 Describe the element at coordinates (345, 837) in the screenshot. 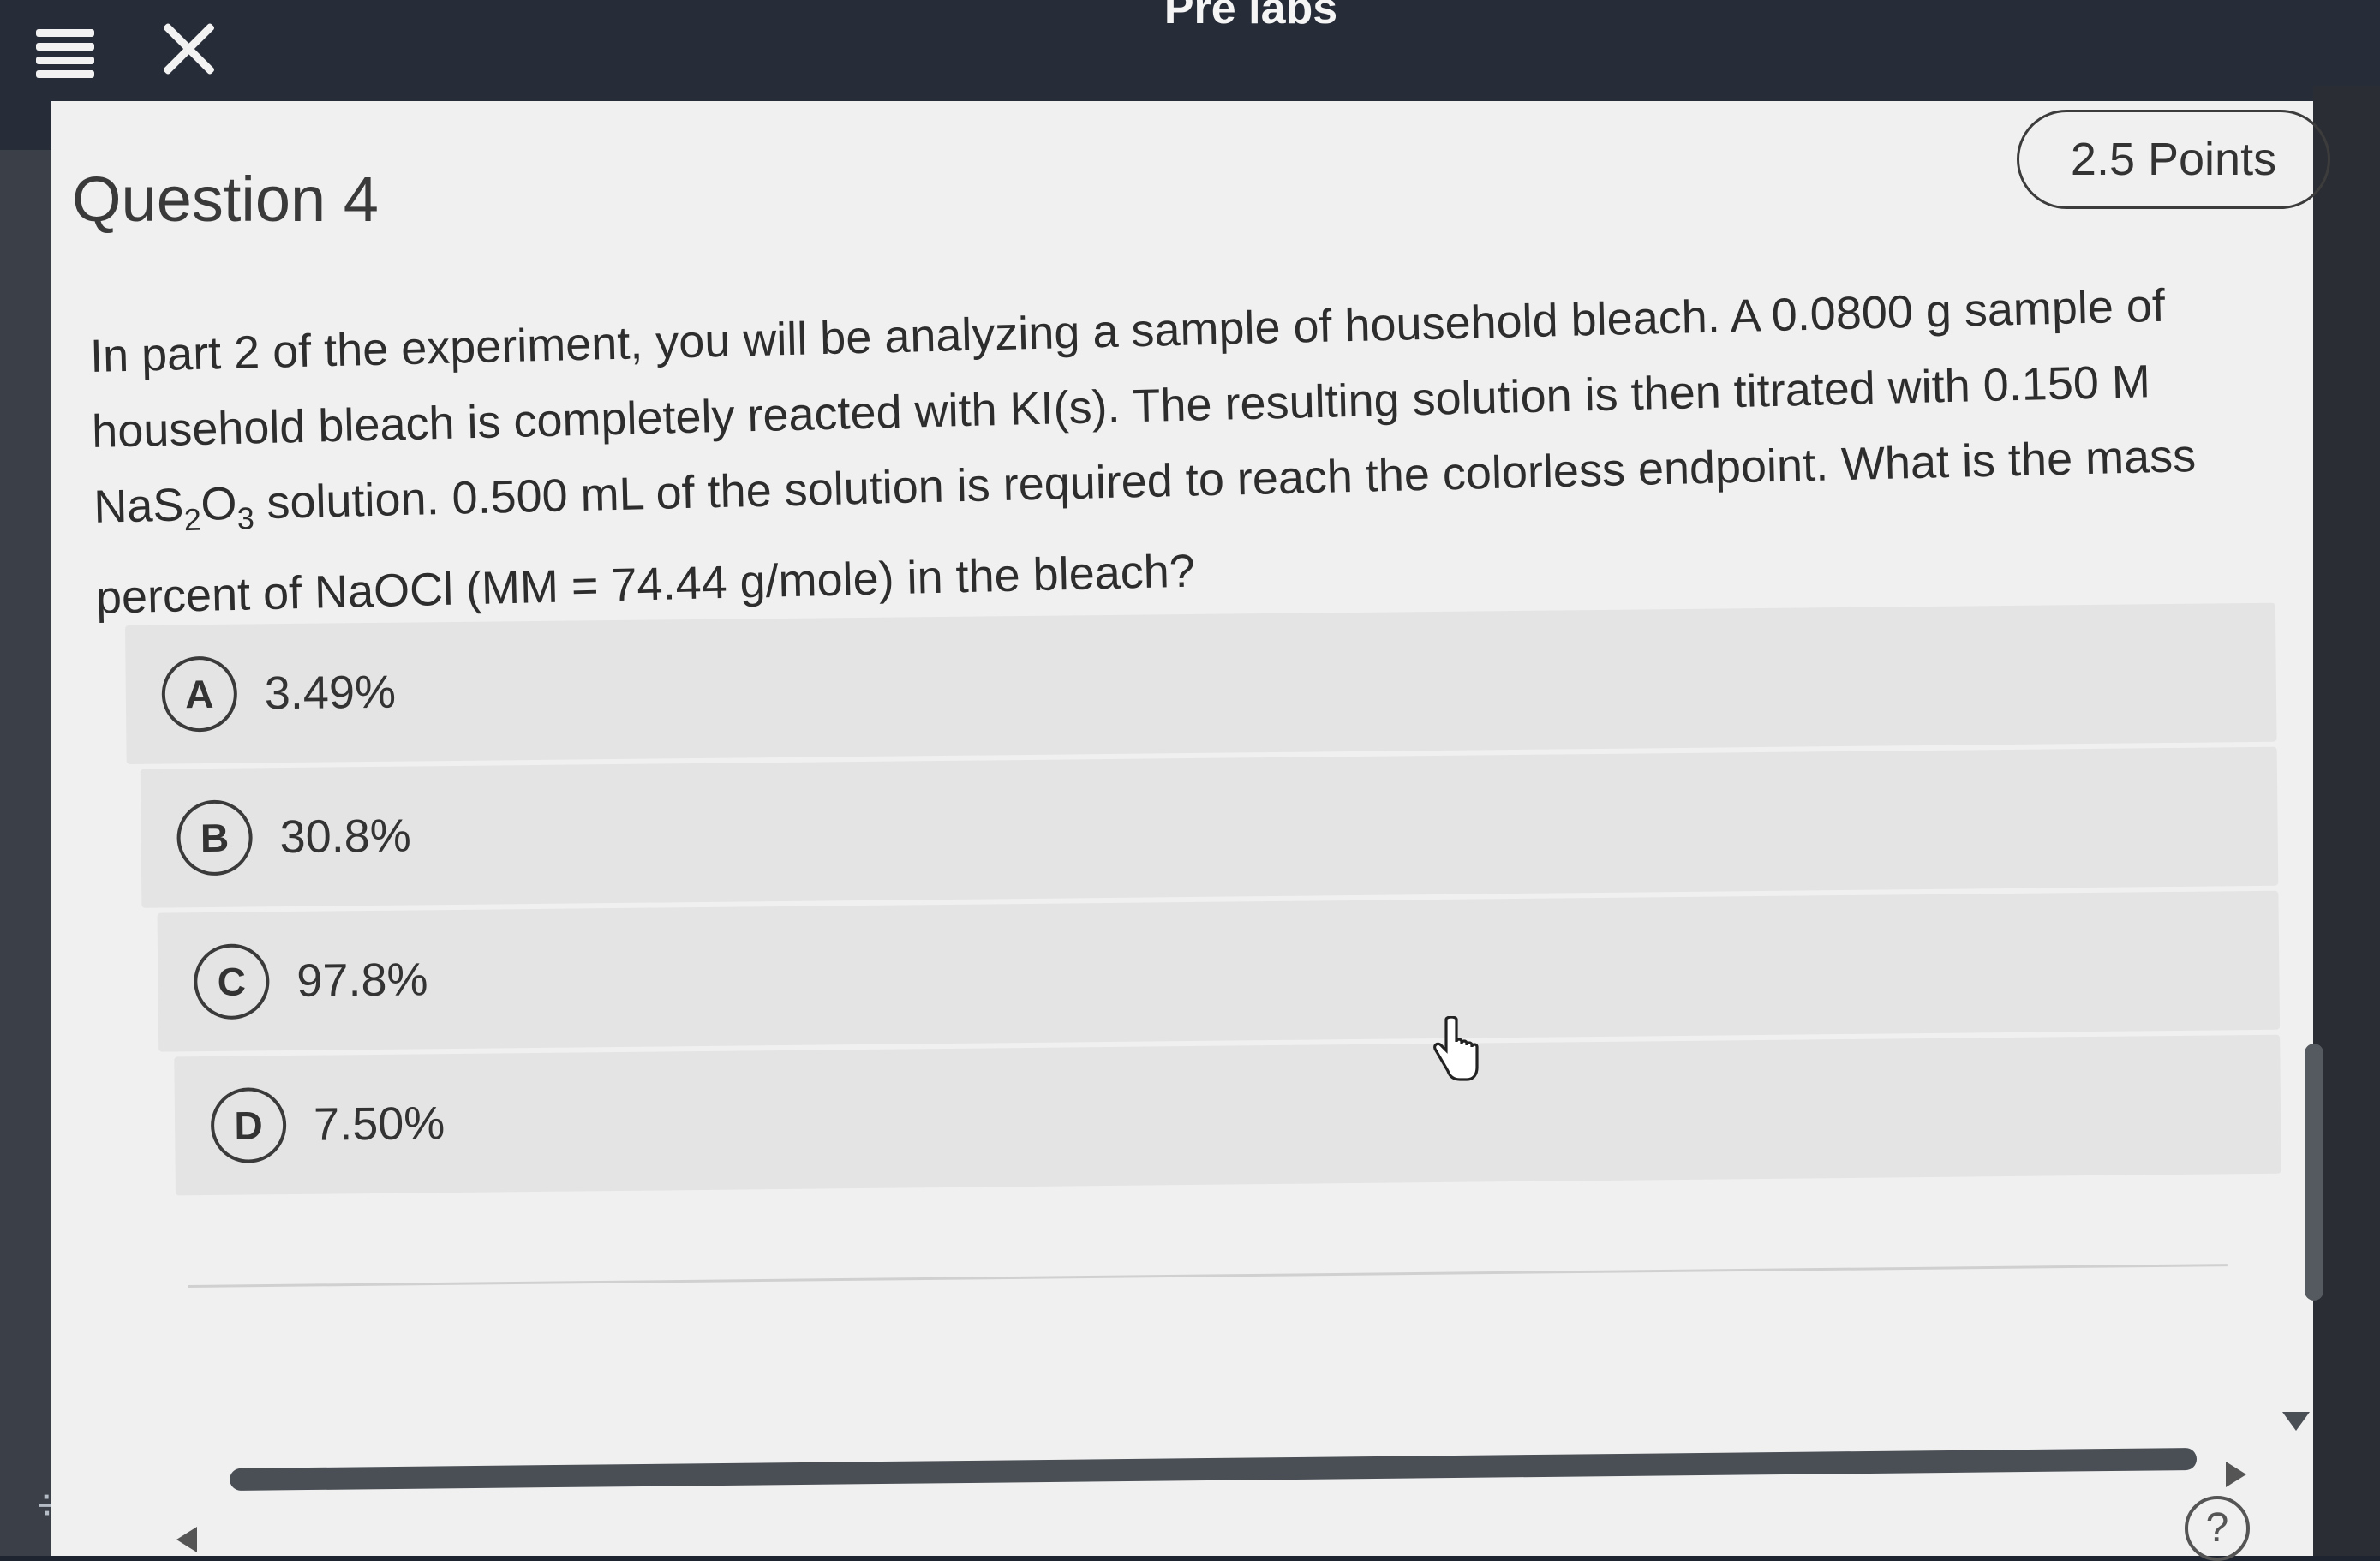

I see `choice-value-b: 30.8%` at that location.